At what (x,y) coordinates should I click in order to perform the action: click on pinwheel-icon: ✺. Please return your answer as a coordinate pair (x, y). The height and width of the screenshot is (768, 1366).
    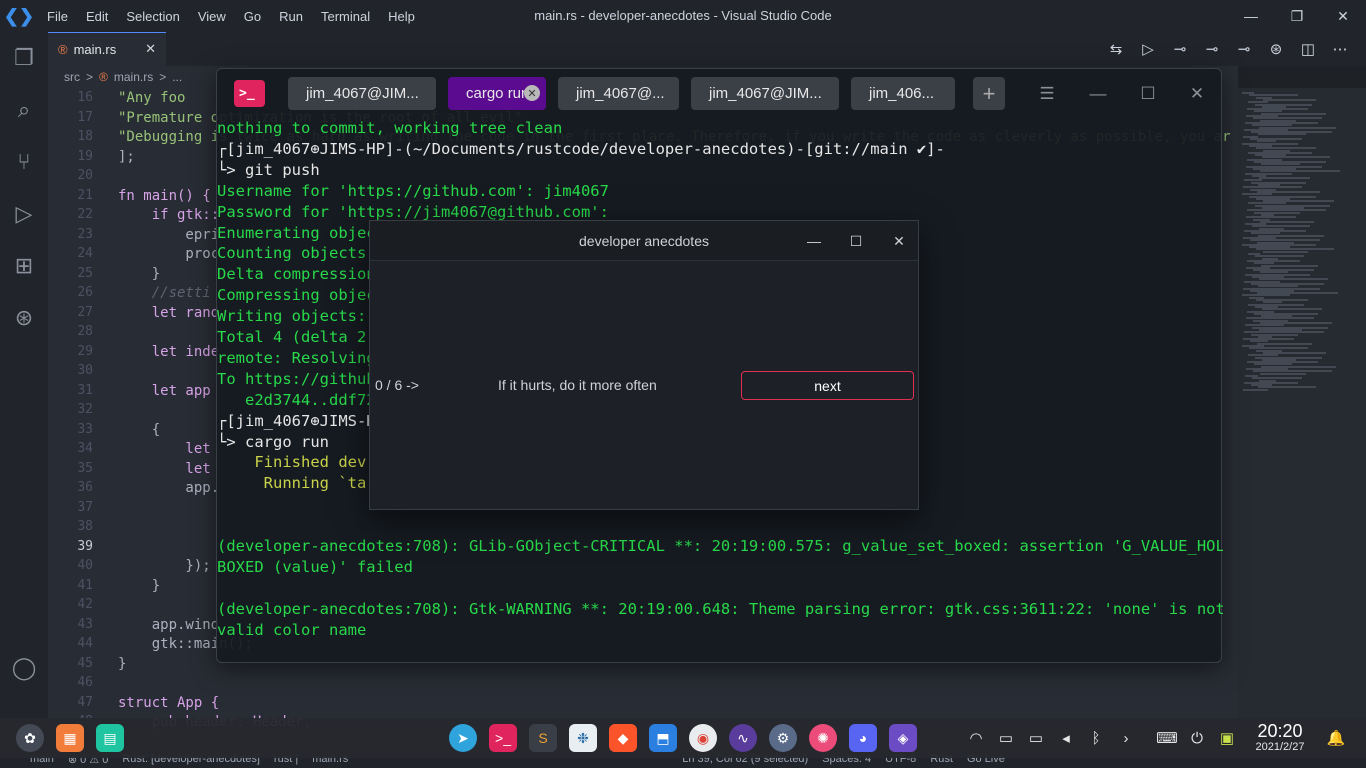
    Looking at the image, I should click on (823, 738).